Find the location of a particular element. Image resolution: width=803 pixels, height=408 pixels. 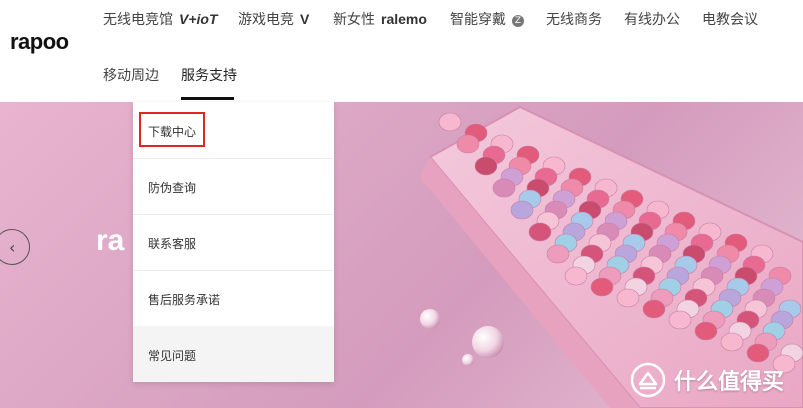

nav-item-service-support: 服务支持 is located at coordinates (209, 75).